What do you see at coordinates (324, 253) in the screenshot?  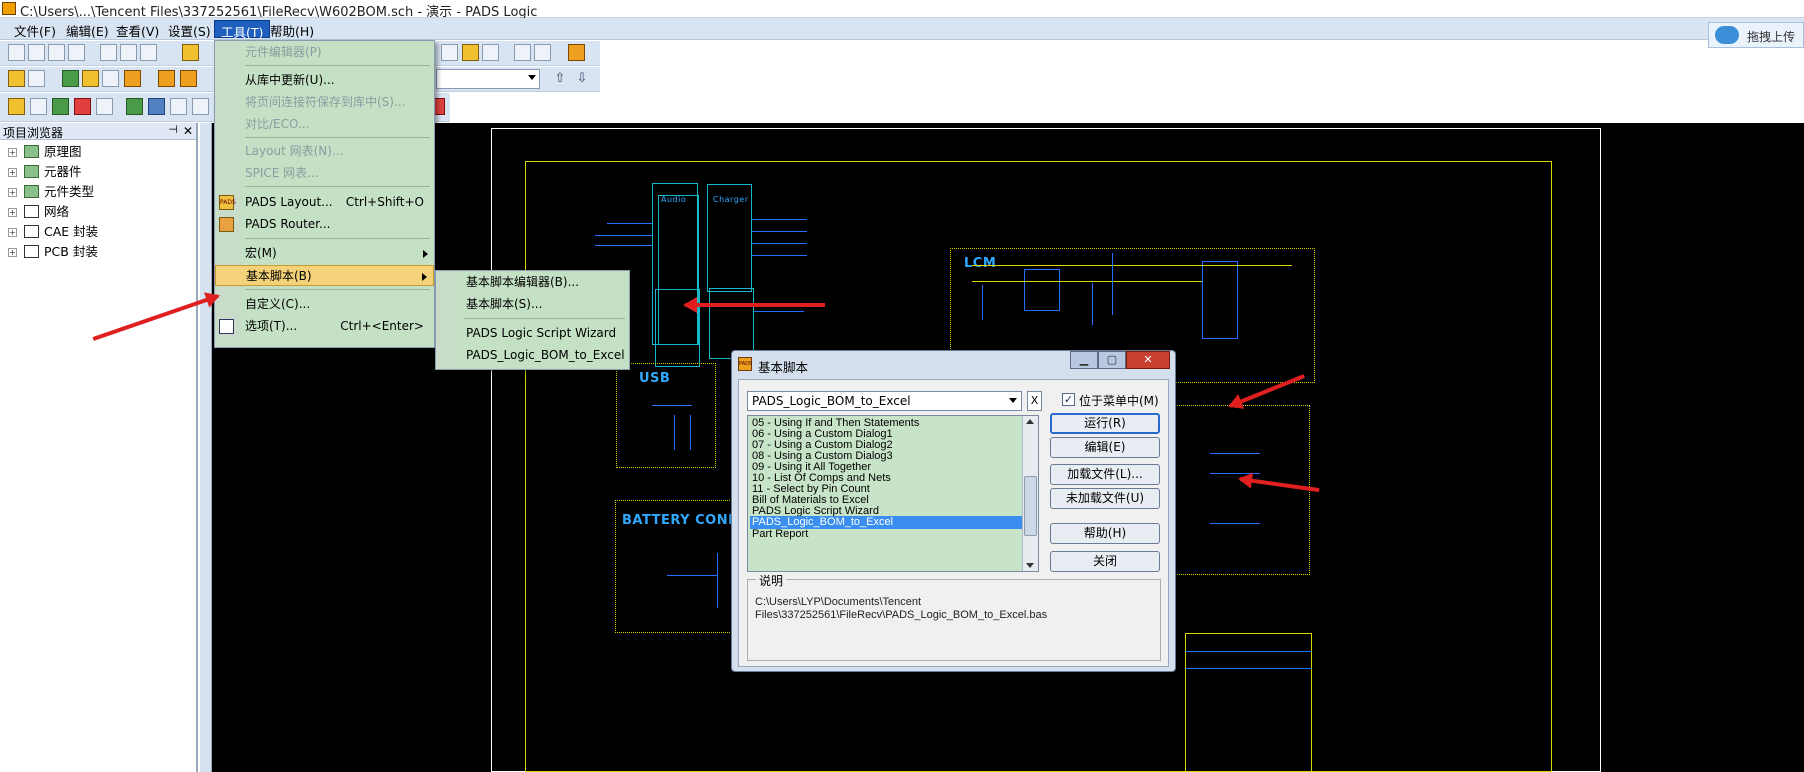 I see `menu-item-macro: 宏(M)` at bounding box center [324, 253].